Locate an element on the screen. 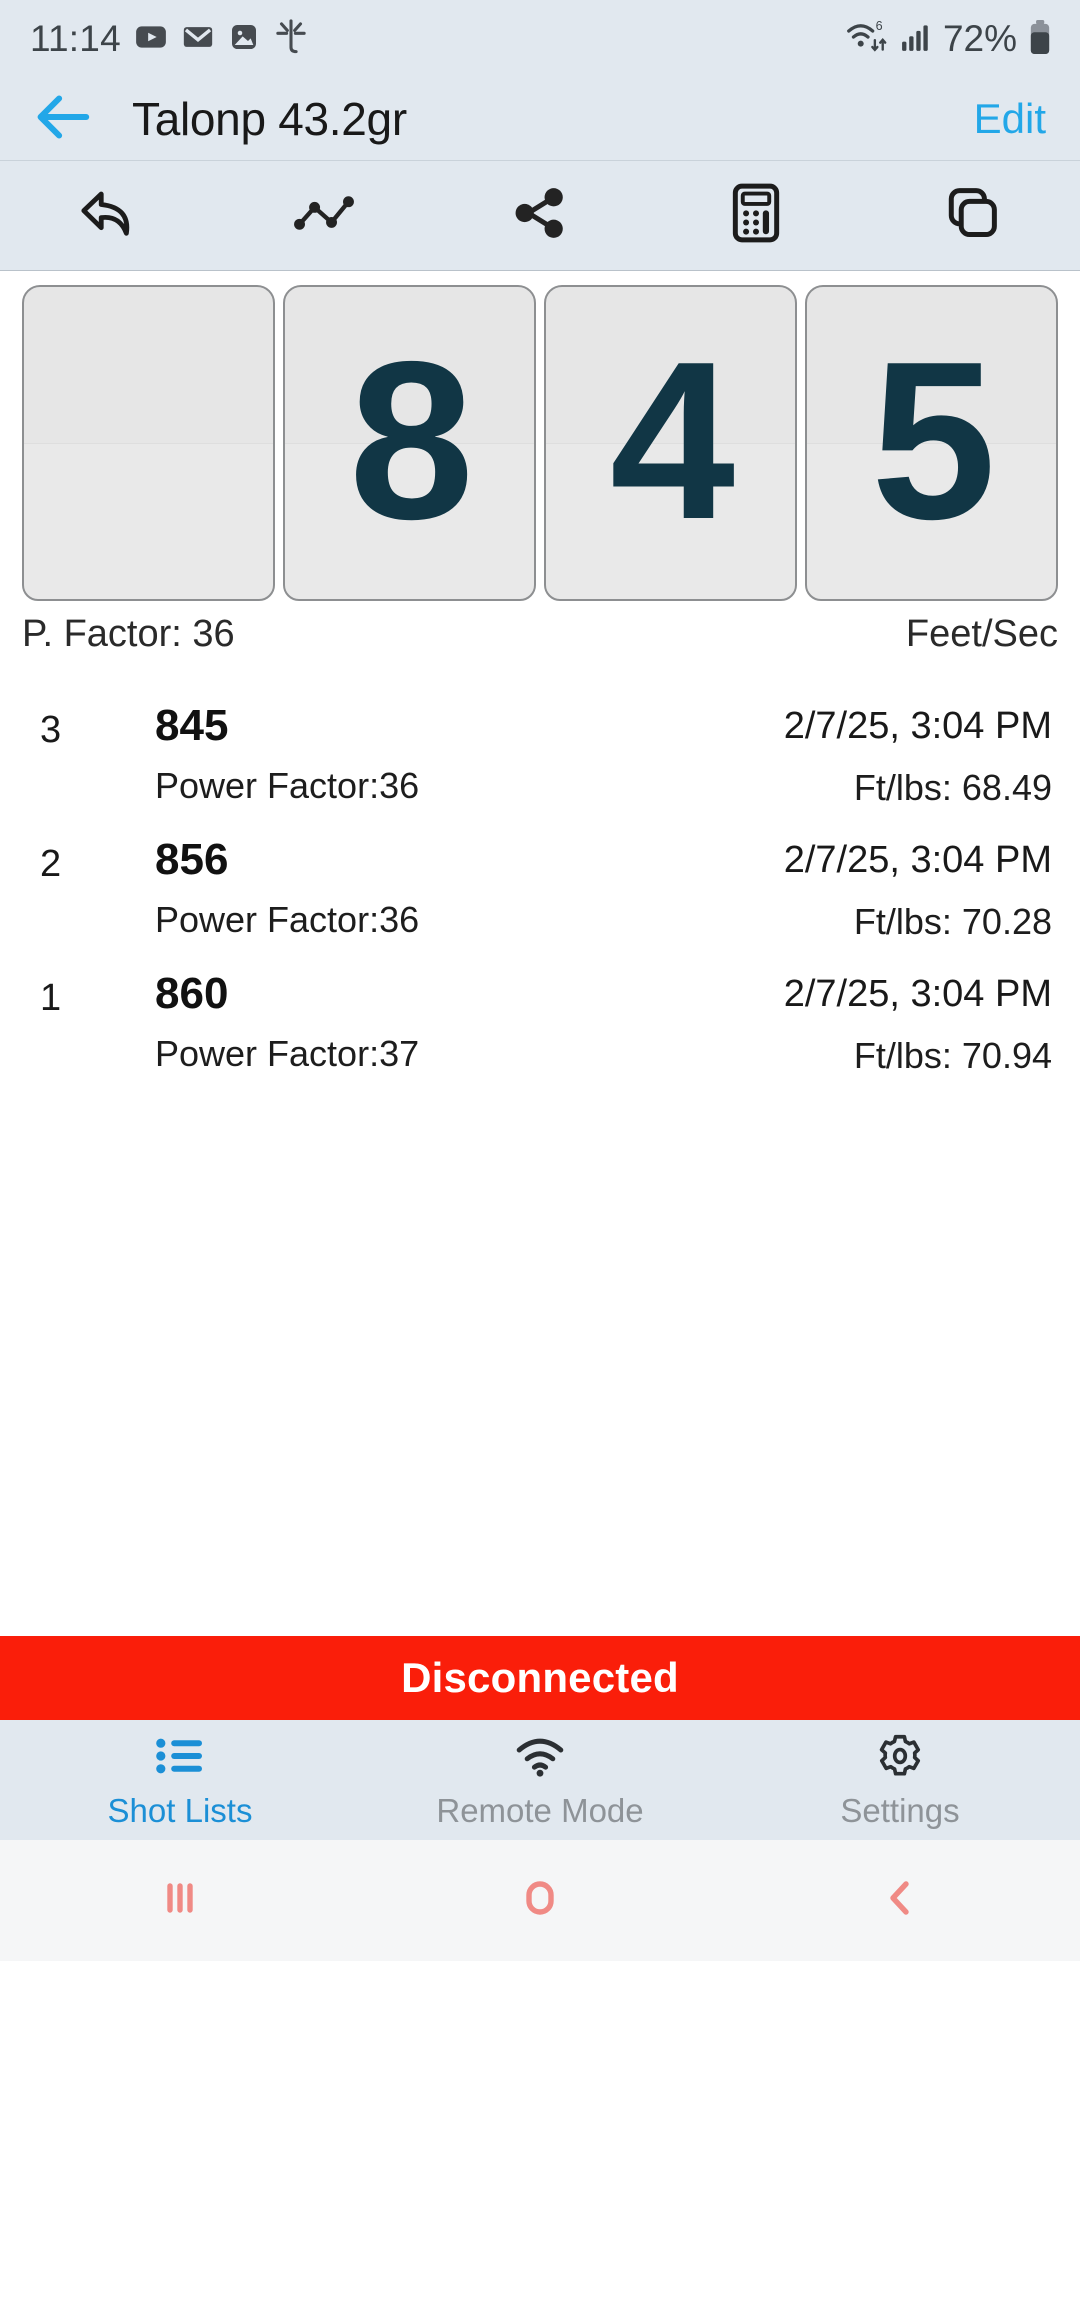 The height and width of the screenshot is (2316, 1080). back-chevron-icon is located at coordinates (900, 1900).